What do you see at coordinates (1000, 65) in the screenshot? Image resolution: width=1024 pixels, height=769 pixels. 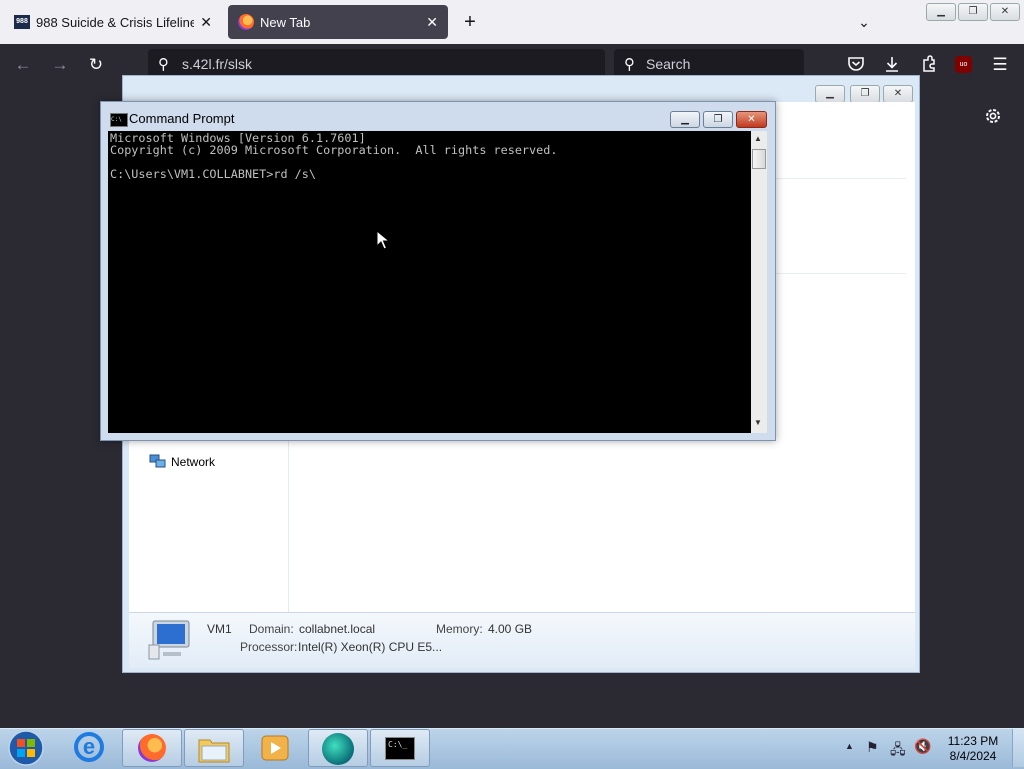 I see `menu-hamburger-icon: ☰` at bounding box center [1000, 65].